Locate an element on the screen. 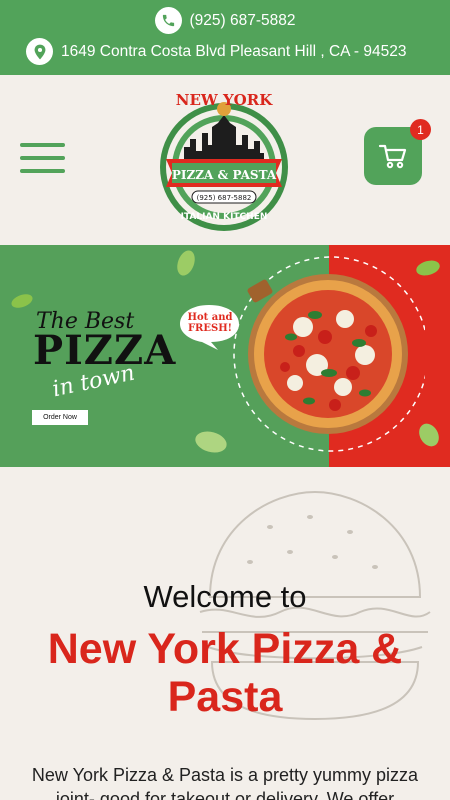 The image size is (450, 800). phone-row: (925) 687-5882 is located at coordinates (225, 20).